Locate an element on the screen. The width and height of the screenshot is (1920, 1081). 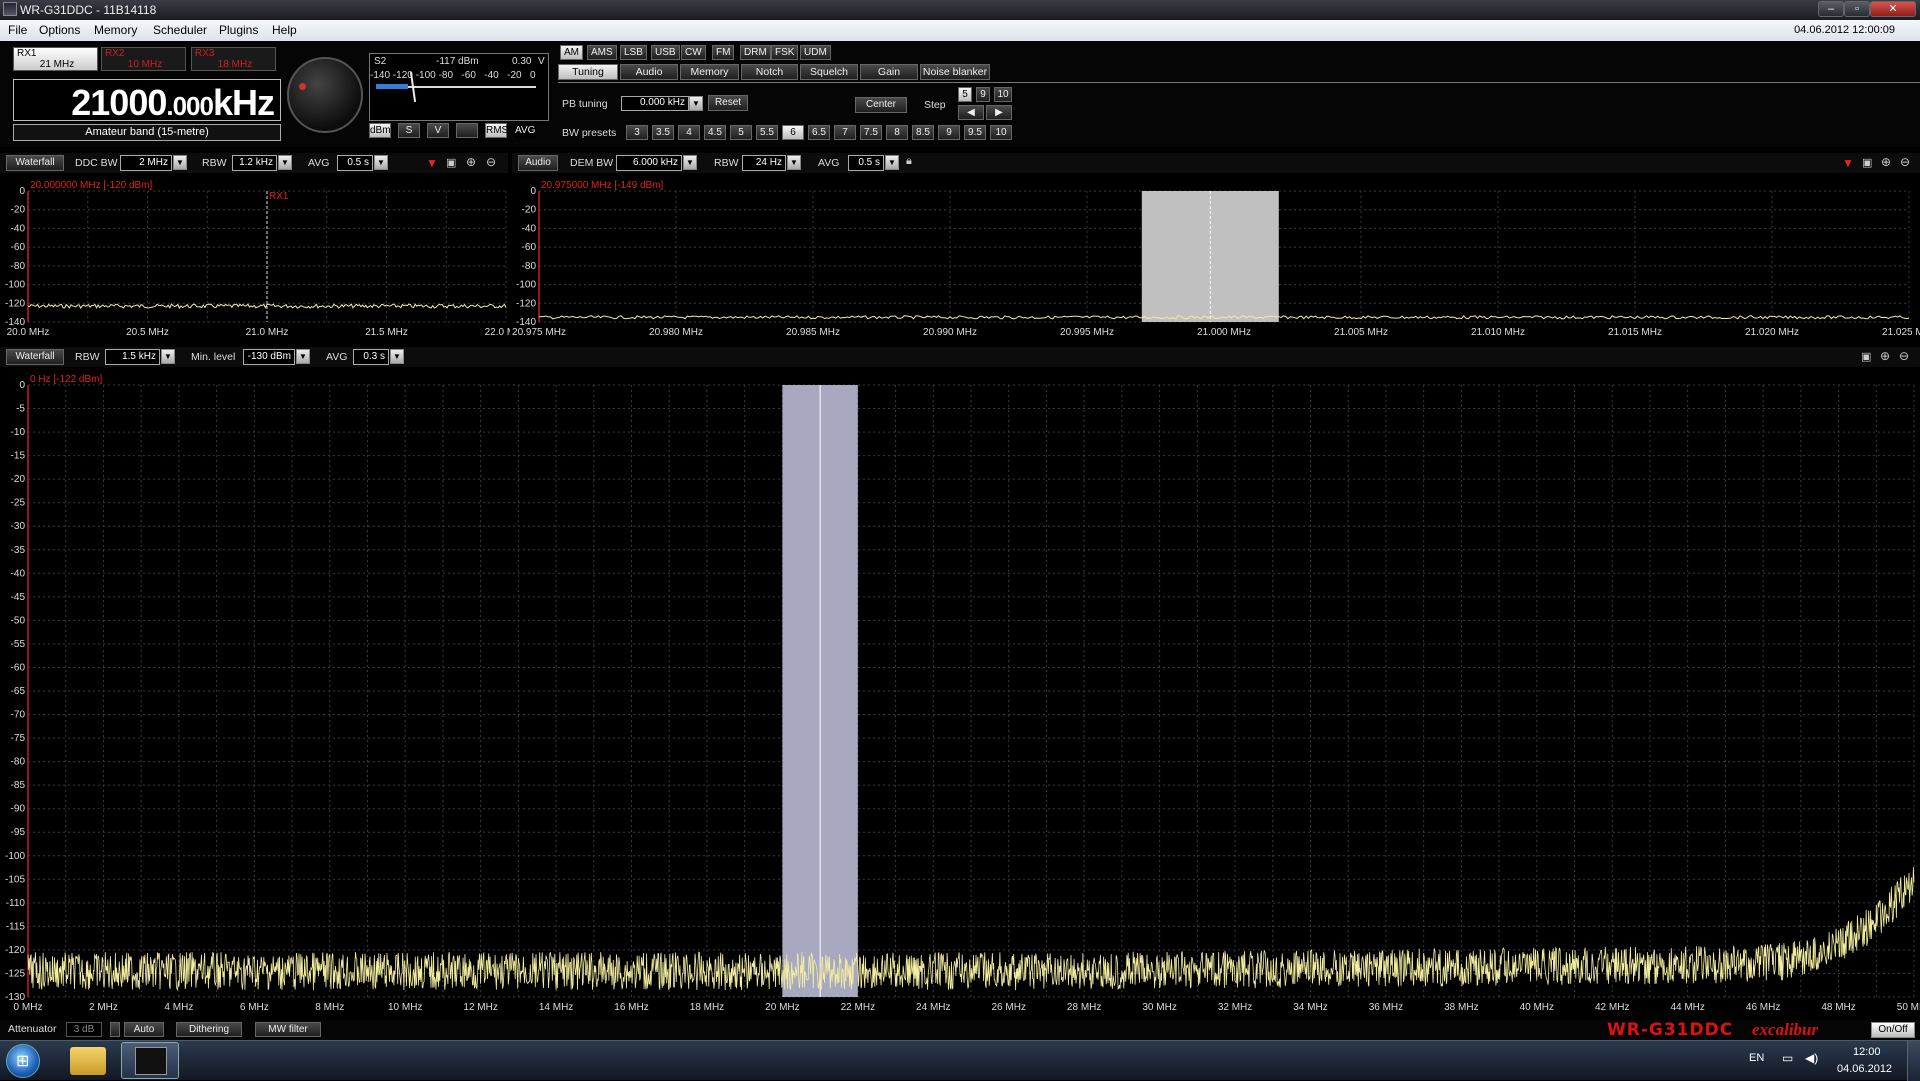
step-up-button: ▶ is located at coordinates (999, 112).